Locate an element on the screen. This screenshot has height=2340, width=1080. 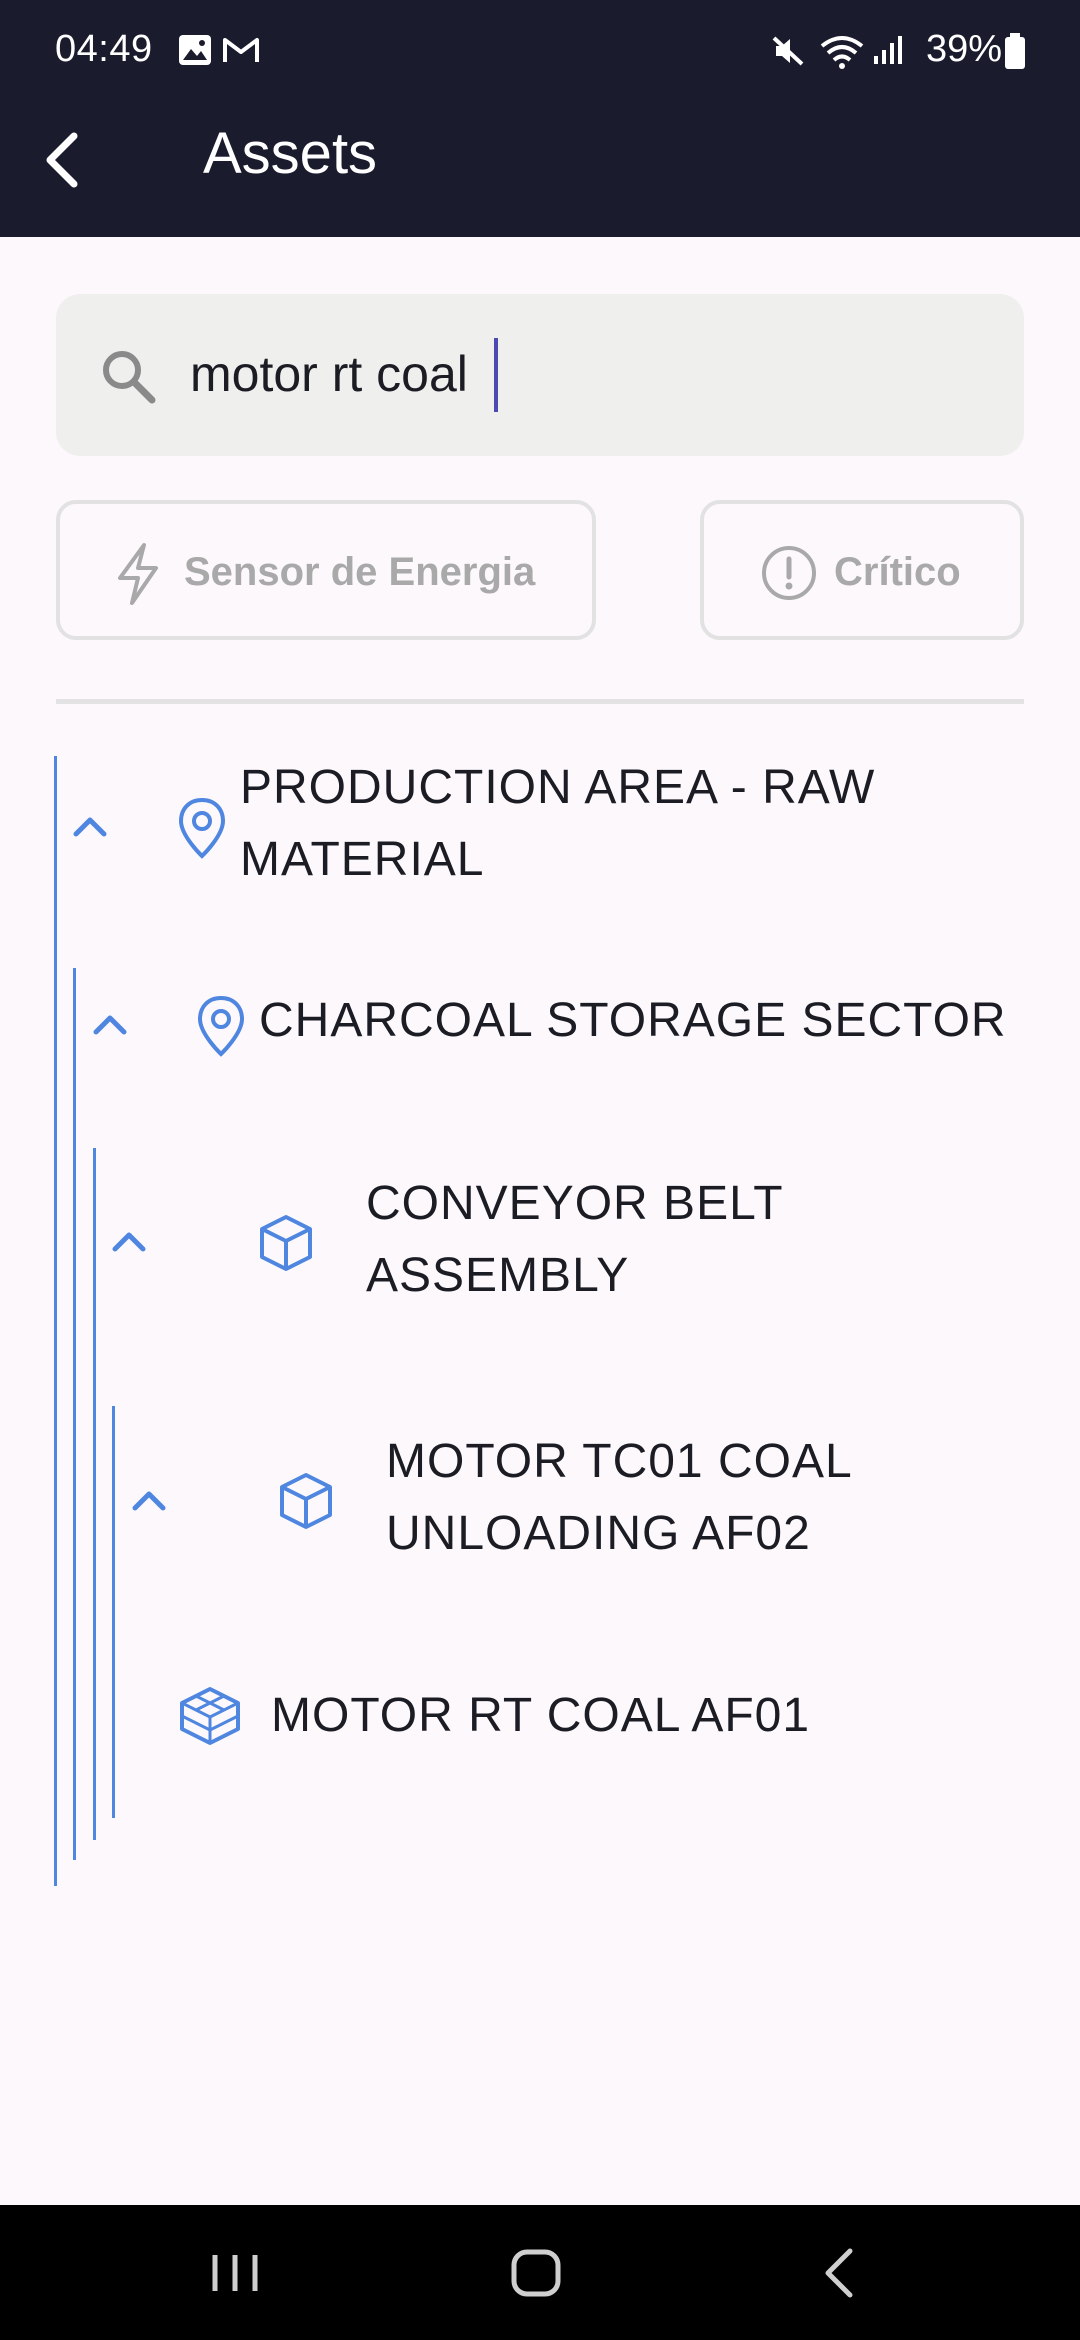
text-cursor is located at coordinates (496, 375).